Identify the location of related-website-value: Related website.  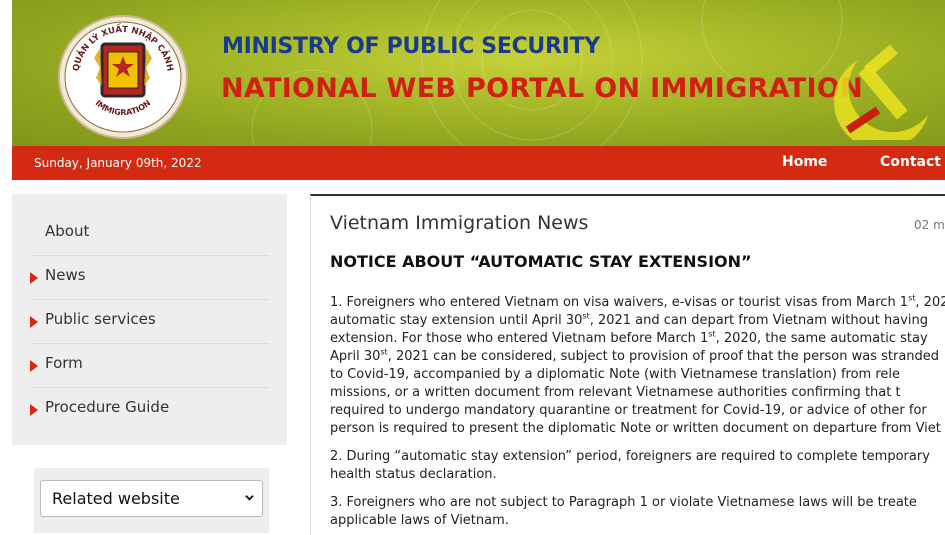
(116, 498).